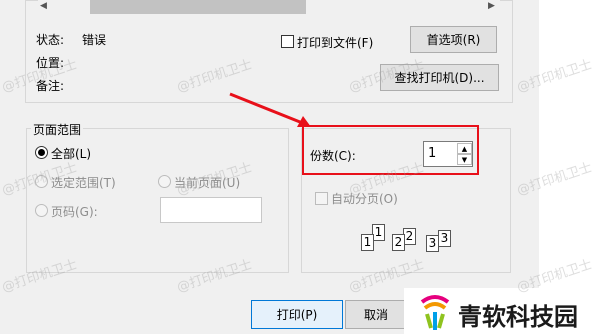 The image size is (600, 334). I want to click on status-value: 错误, so click(94, 40).